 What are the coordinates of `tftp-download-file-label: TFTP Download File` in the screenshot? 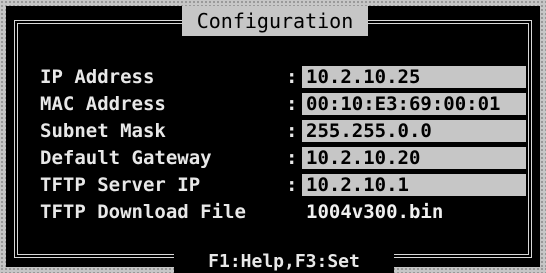 It's located at (143, 212).